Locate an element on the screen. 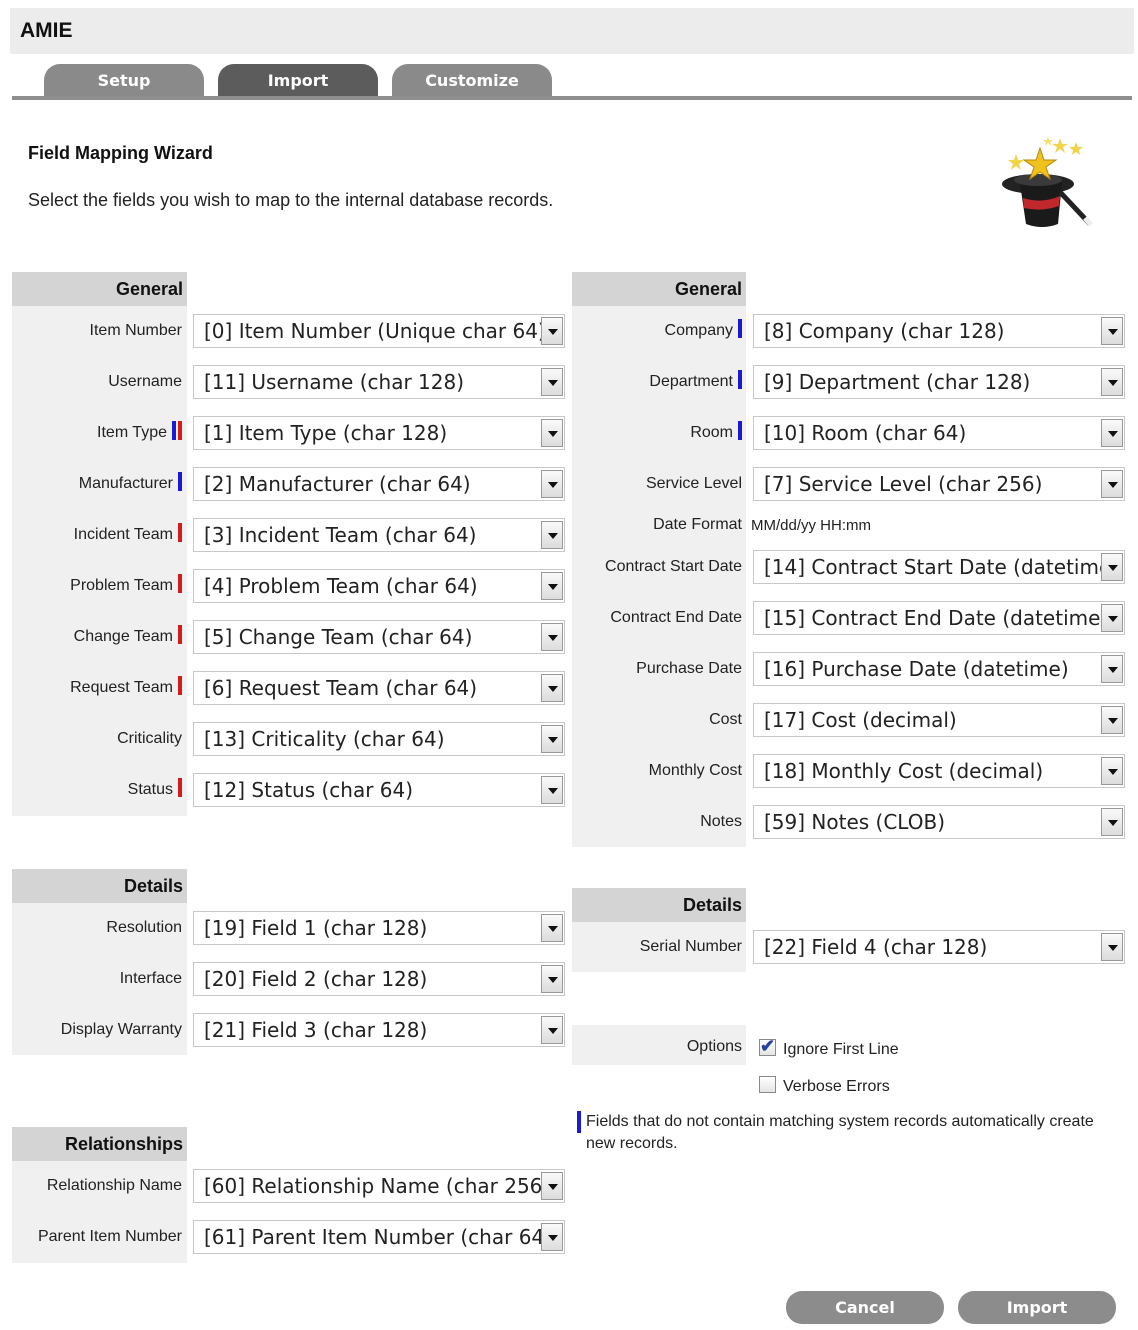 The height and width of the screenshot is (1330, 1138). tab-customize: Customize is located at coordinates (472, 80).